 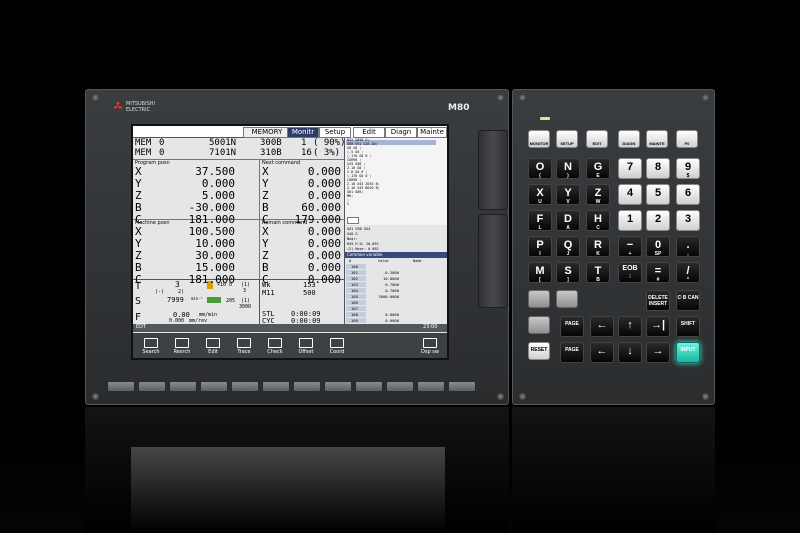 I want to click on arrow-tab-key: →|, so click(x=658, y=326).